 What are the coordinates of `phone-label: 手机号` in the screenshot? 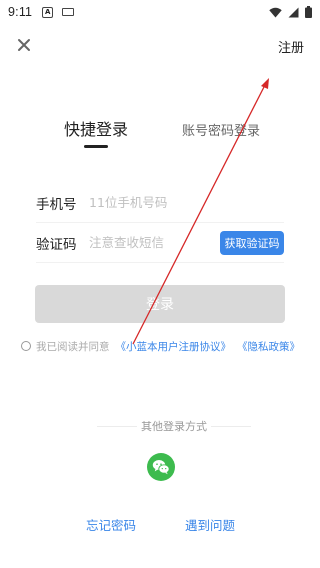 It's located at (56, 204).